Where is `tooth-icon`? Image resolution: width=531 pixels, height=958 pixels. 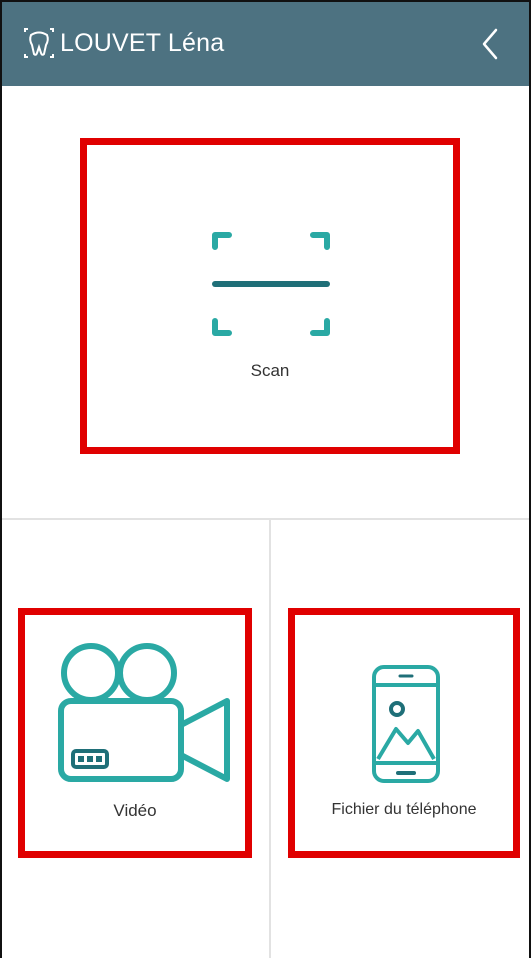
tooth-icon is located at coordinates (39, 43).